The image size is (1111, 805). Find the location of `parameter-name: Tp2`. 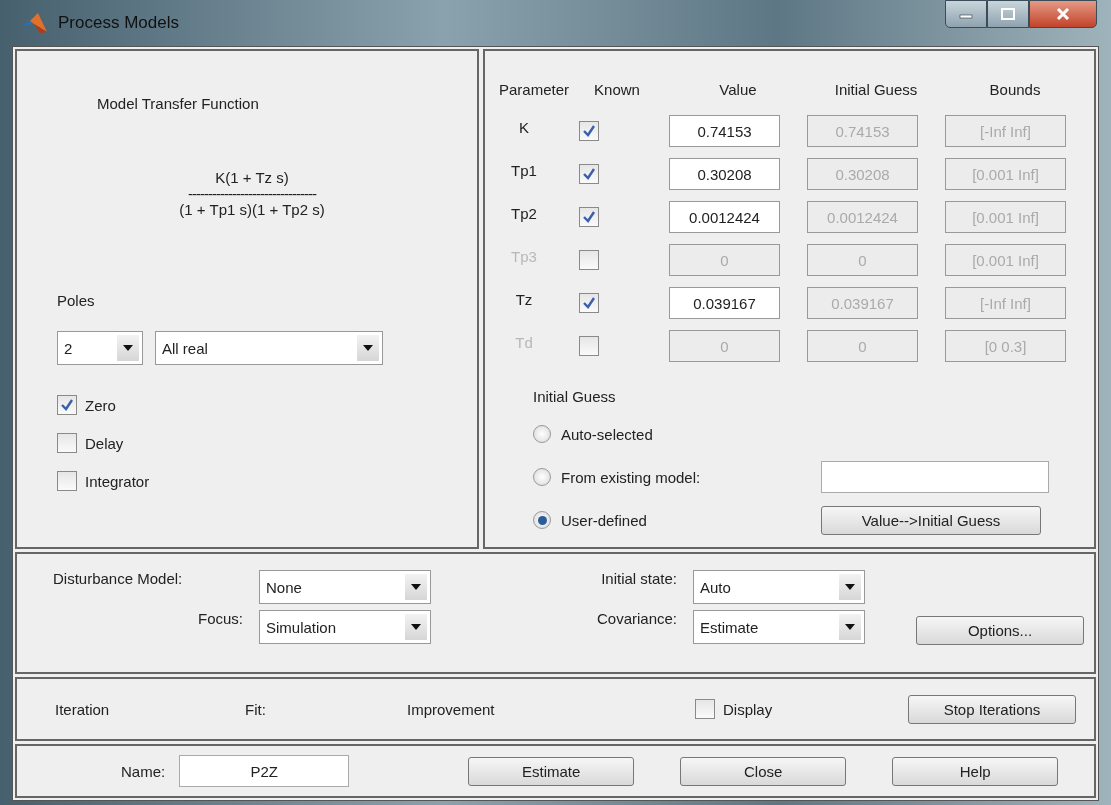

parameter-name: Tp2 is located at coordinates (524, 213).